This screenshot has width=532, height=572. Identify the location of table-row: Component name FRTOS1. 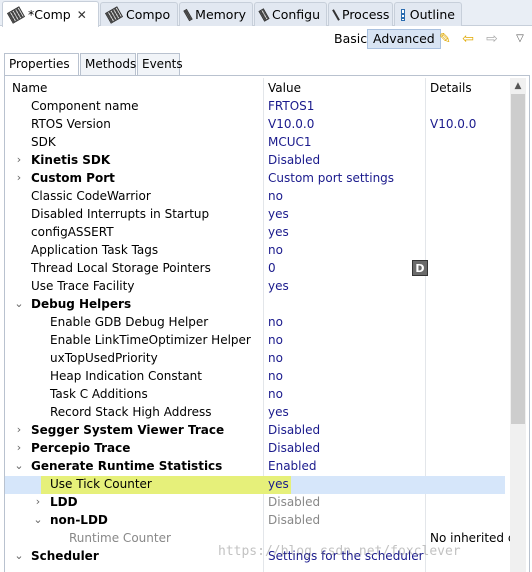
(257, 107).